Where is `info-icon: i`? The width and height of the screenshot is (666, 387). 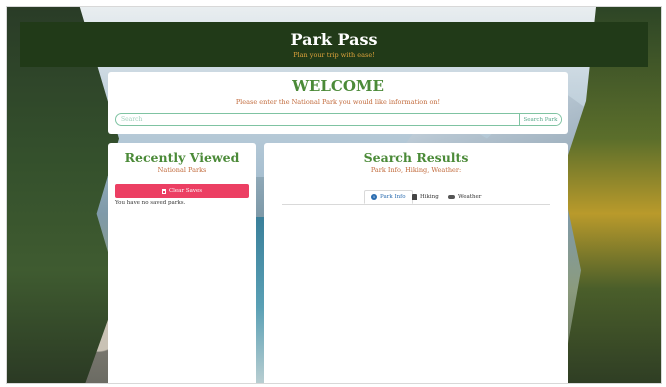
info-icon: i is located at coordinates (374, 197).